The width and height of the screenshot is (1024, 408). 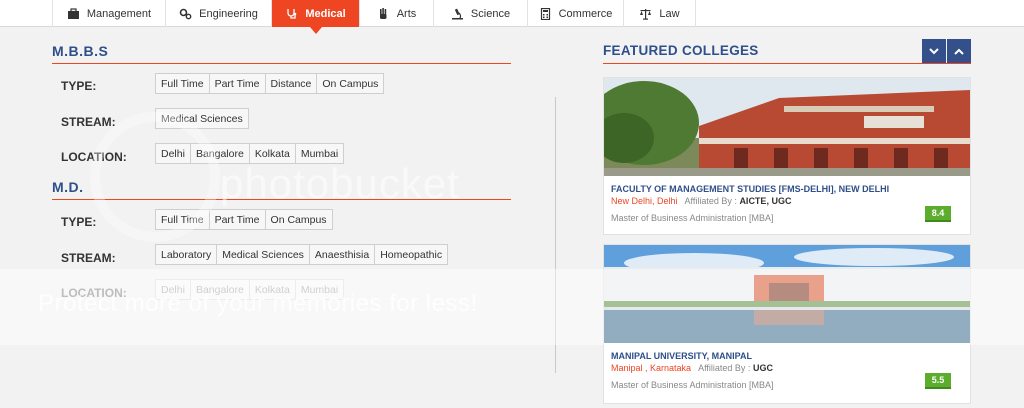 I want to click on tab-label: Science, so click(x=490, y=13).